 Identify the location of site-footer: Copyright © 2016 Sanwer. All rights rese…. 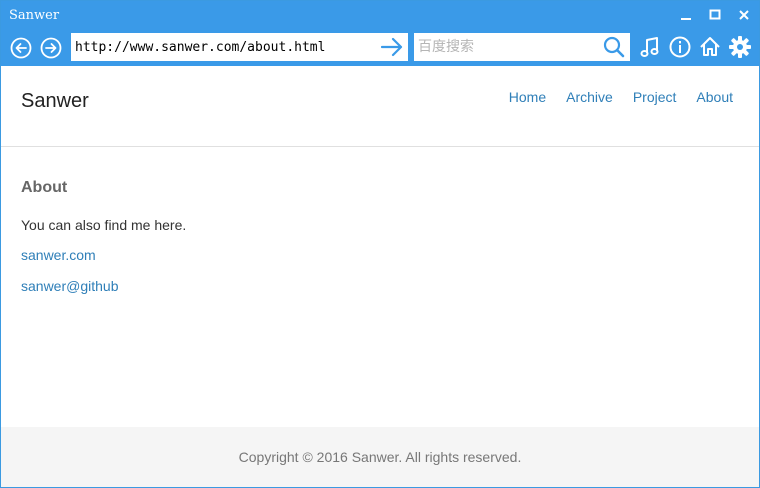
(380, 457).